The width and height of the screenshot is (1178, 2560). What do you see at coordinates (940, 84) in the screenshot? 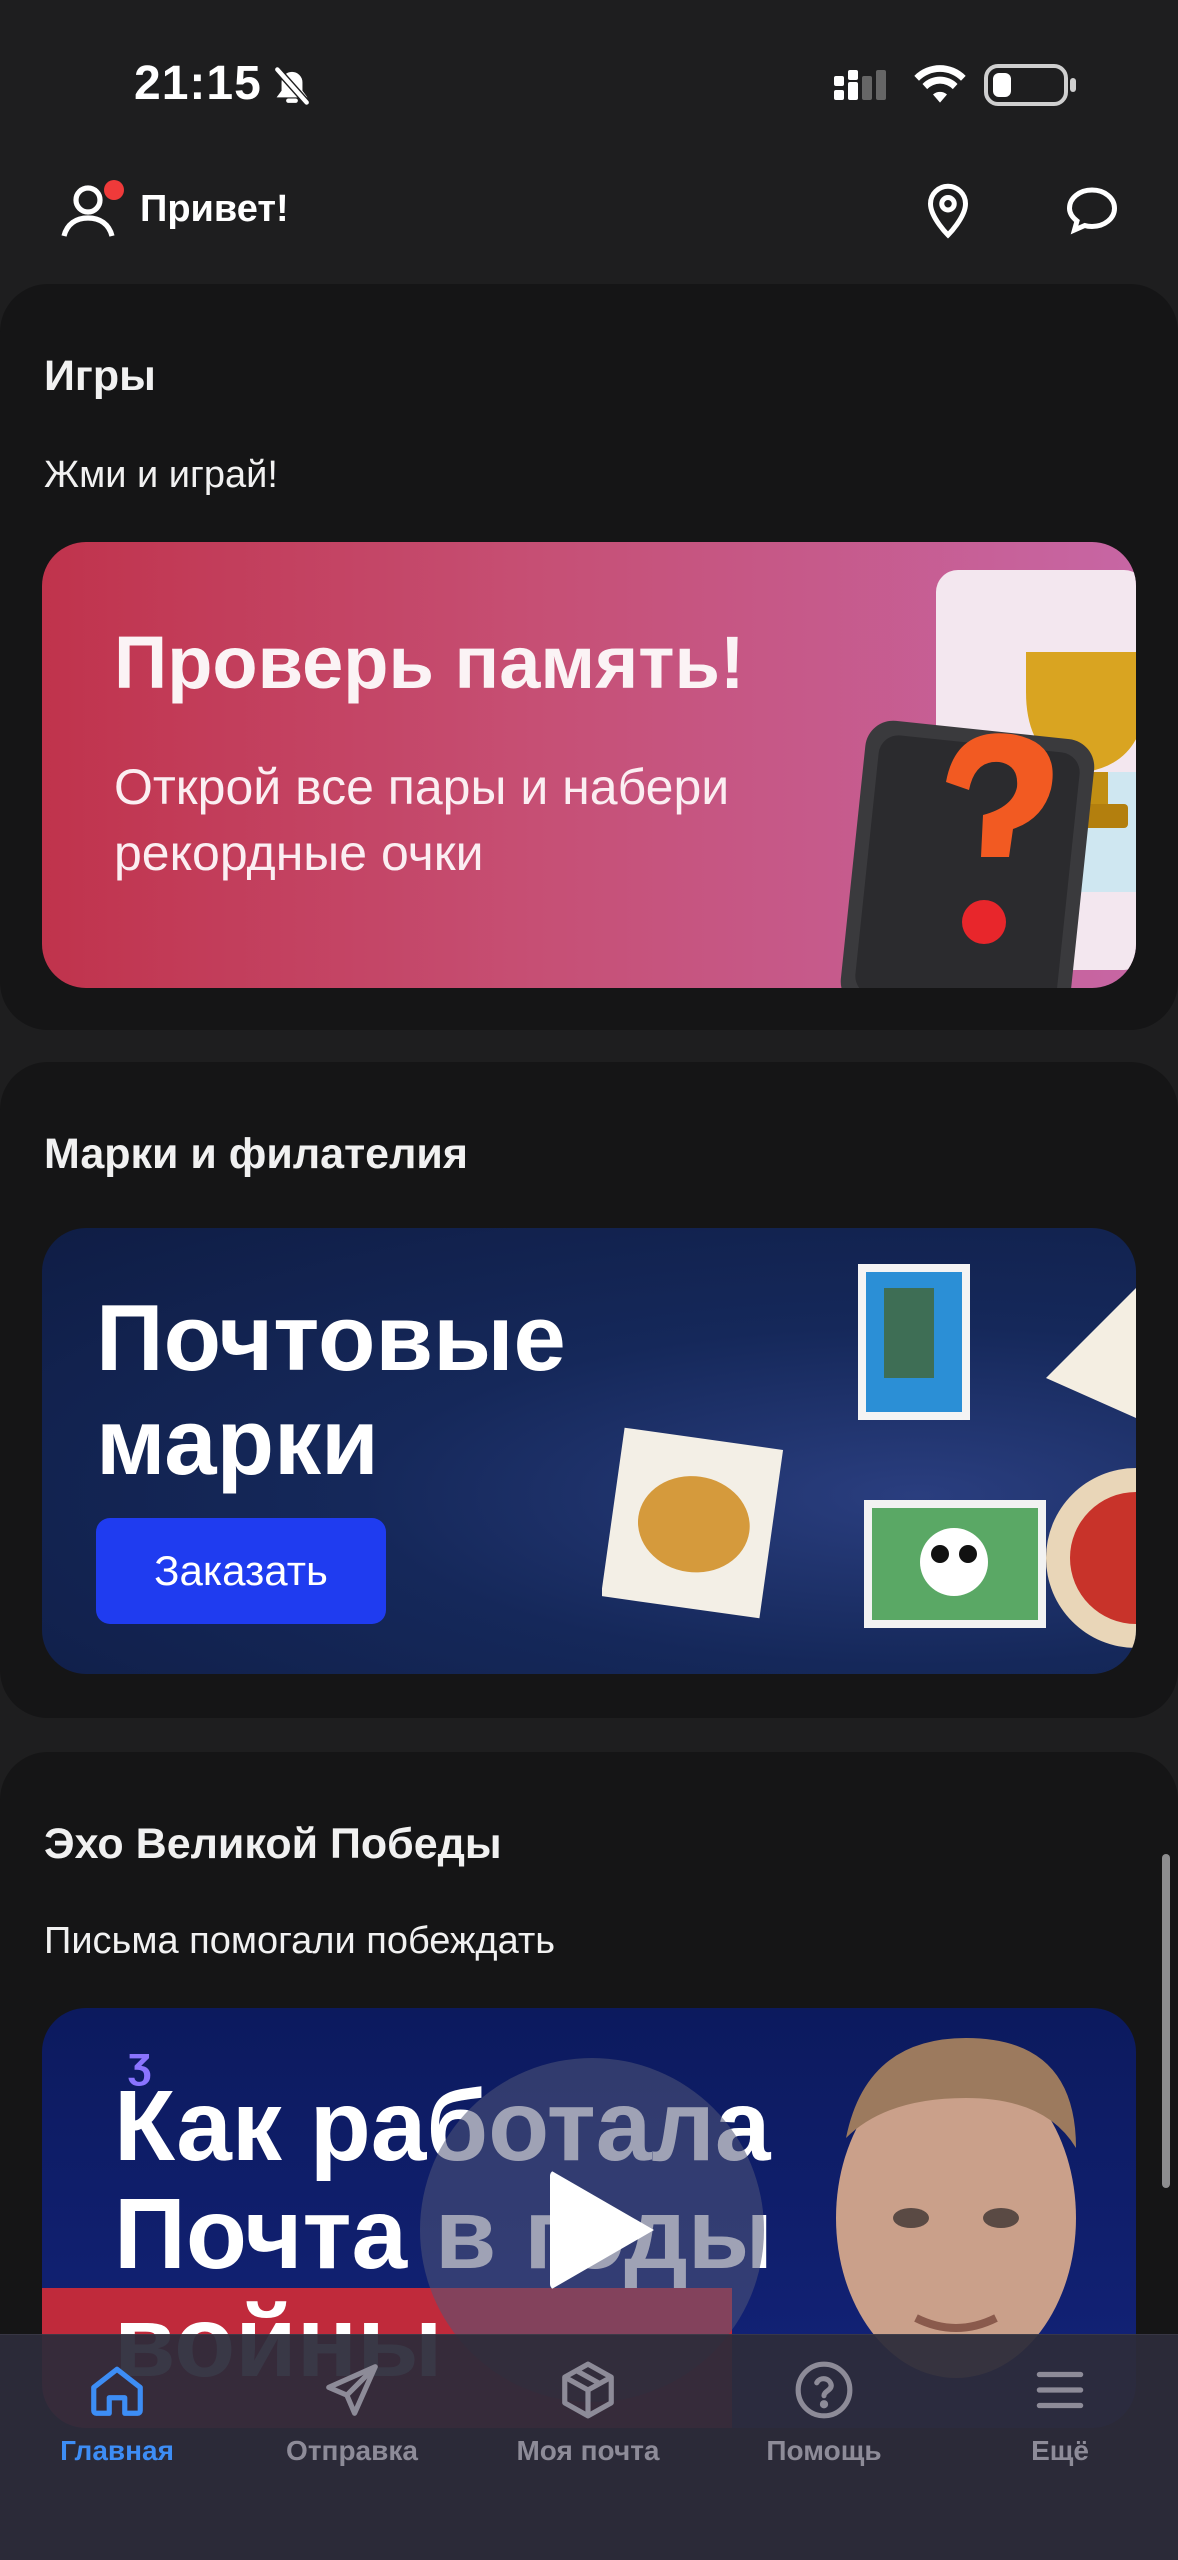
I see `wifi-icon` at bounding box center [940, 84].